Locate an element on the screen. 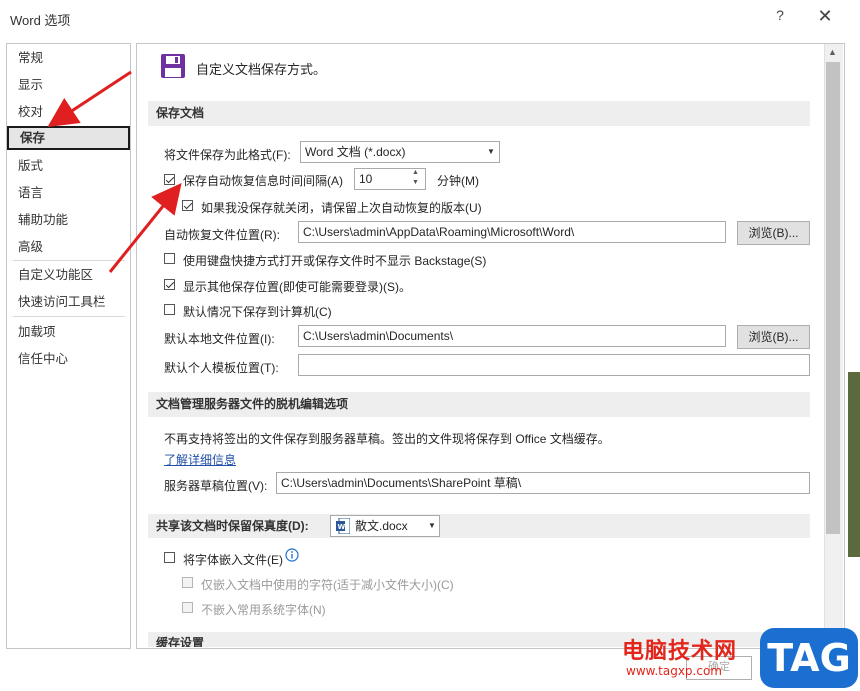  server-drafts-label: 服务器草稿位置(V): is located at coordinates (216, 486).